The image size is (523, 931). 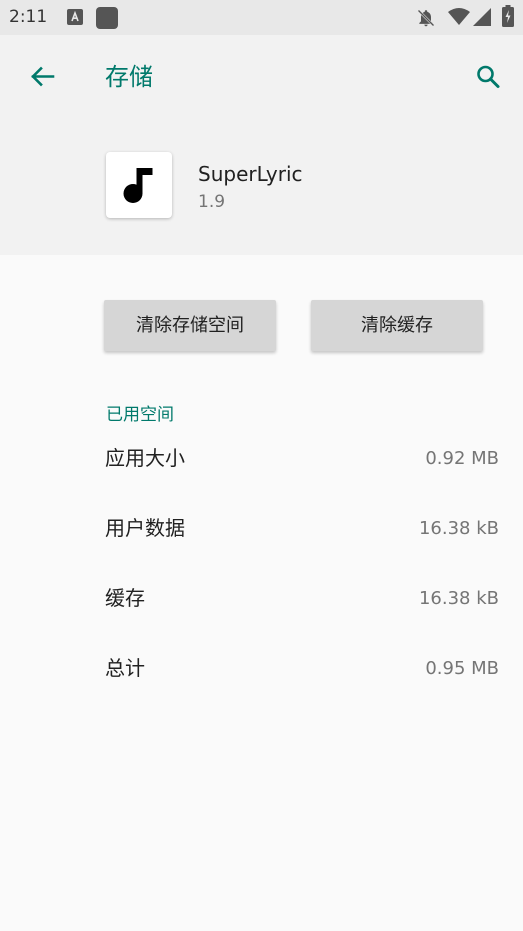 What do you see at coordinates (397, 325) in the screenshot?
I see `clear-cache-button: 清除缓存` at bounding box center [397, 325].